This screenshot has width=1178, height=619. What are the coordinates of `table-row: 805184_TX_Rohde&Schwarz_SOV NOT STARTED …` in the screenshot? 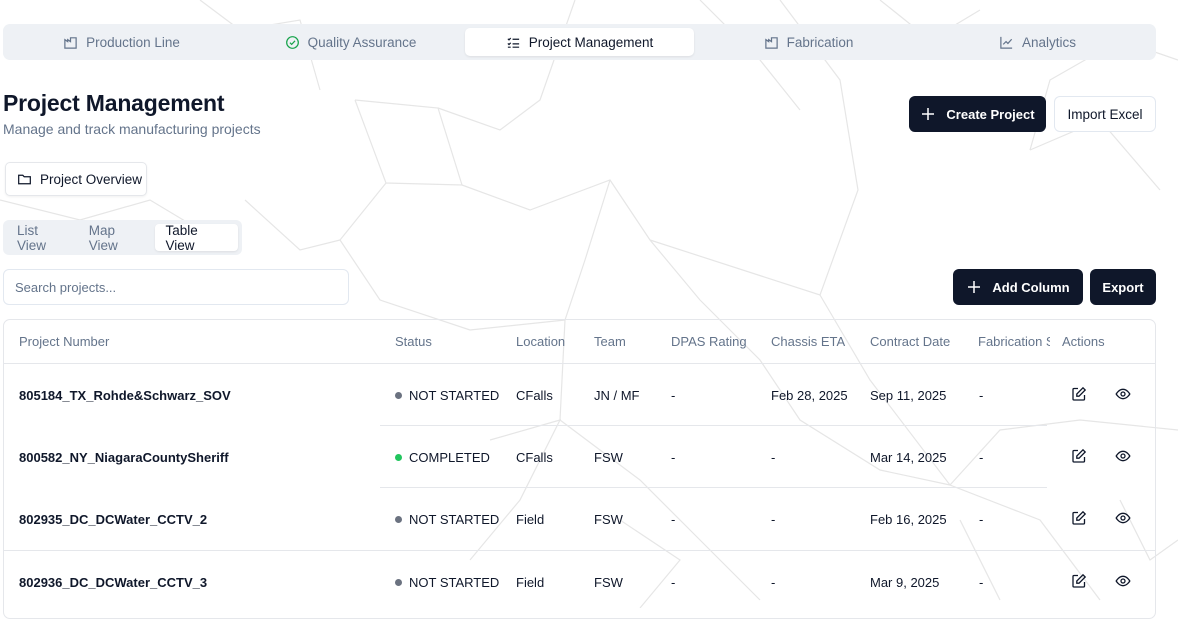 It's located at (579, 395).